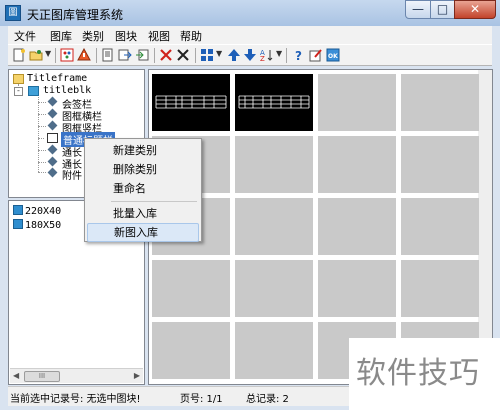  What do you see at coordinates (25, 36) in the screenshot?
I see `menu-file: 文件` at bounding box center [25, 36].